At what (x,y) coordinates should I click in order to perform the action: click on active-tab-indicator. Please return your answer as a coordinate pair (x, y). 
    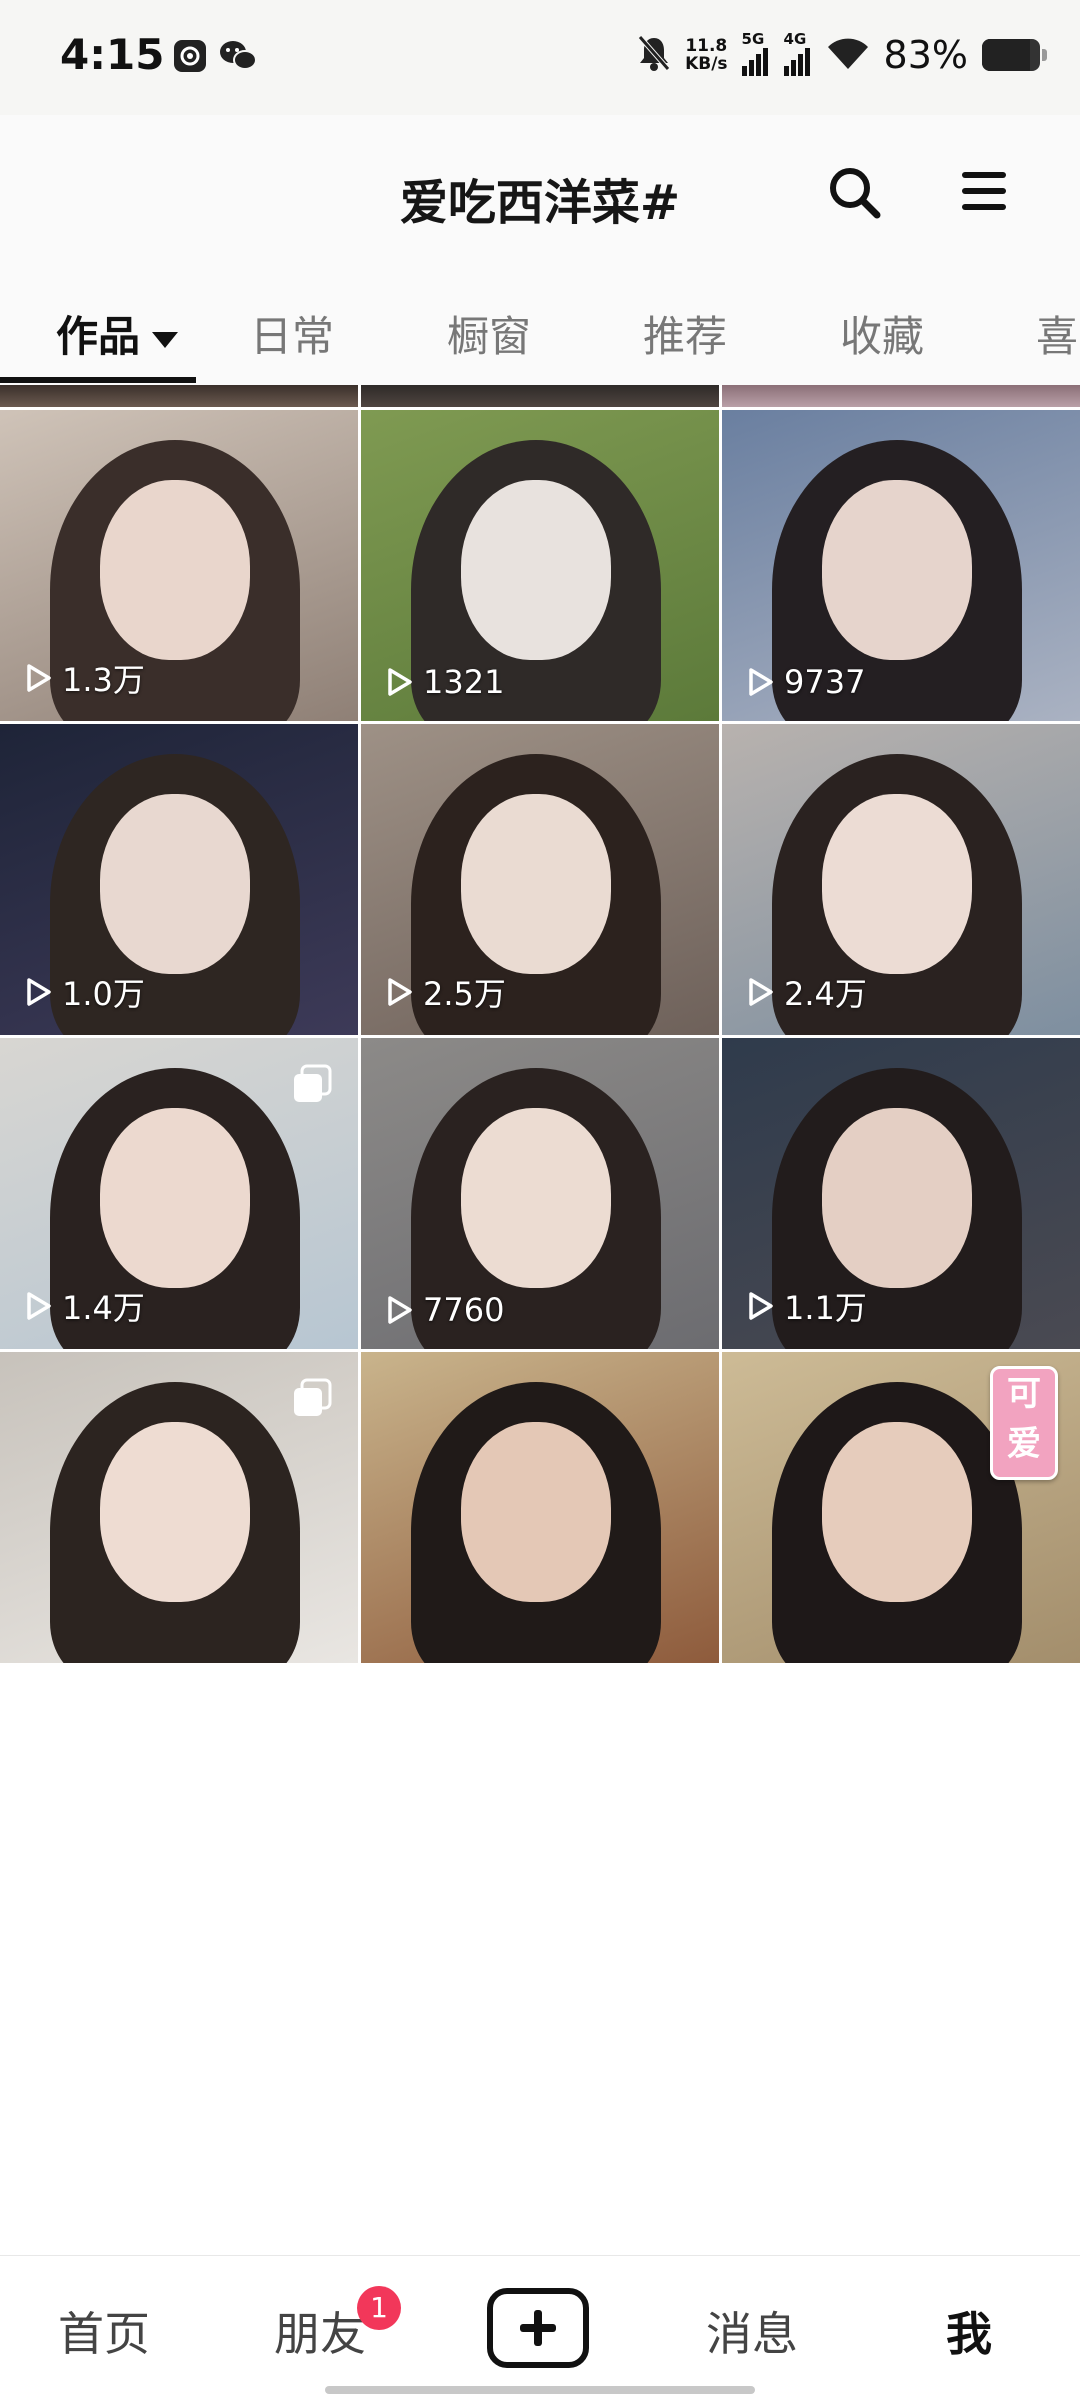
    Looking at the image, I should click on (98, 380).